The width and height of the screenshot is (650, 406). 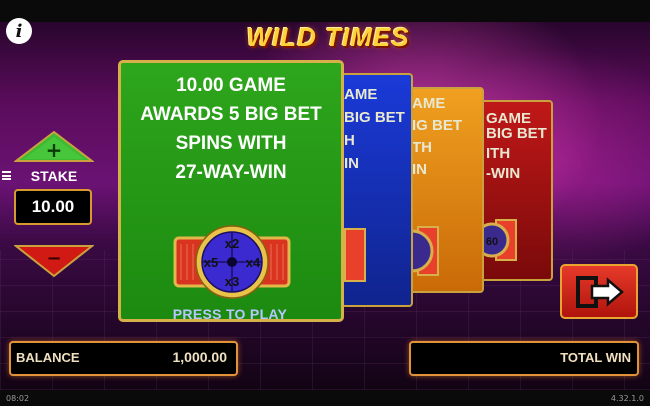 I want to click on balance-value: 1,000.00, so click(x=200, y=357).